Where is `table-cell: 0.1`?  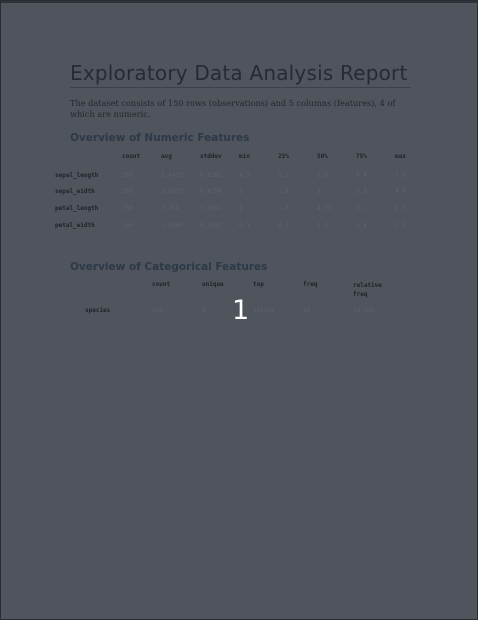 table-cell: 0.1 is located at coordinates (244, 225).